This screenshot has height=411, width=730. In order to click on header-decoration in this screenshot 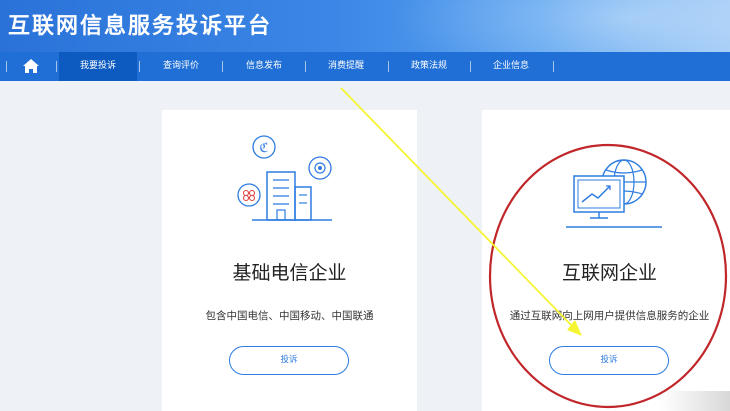, I will do `click(560, 26)`.